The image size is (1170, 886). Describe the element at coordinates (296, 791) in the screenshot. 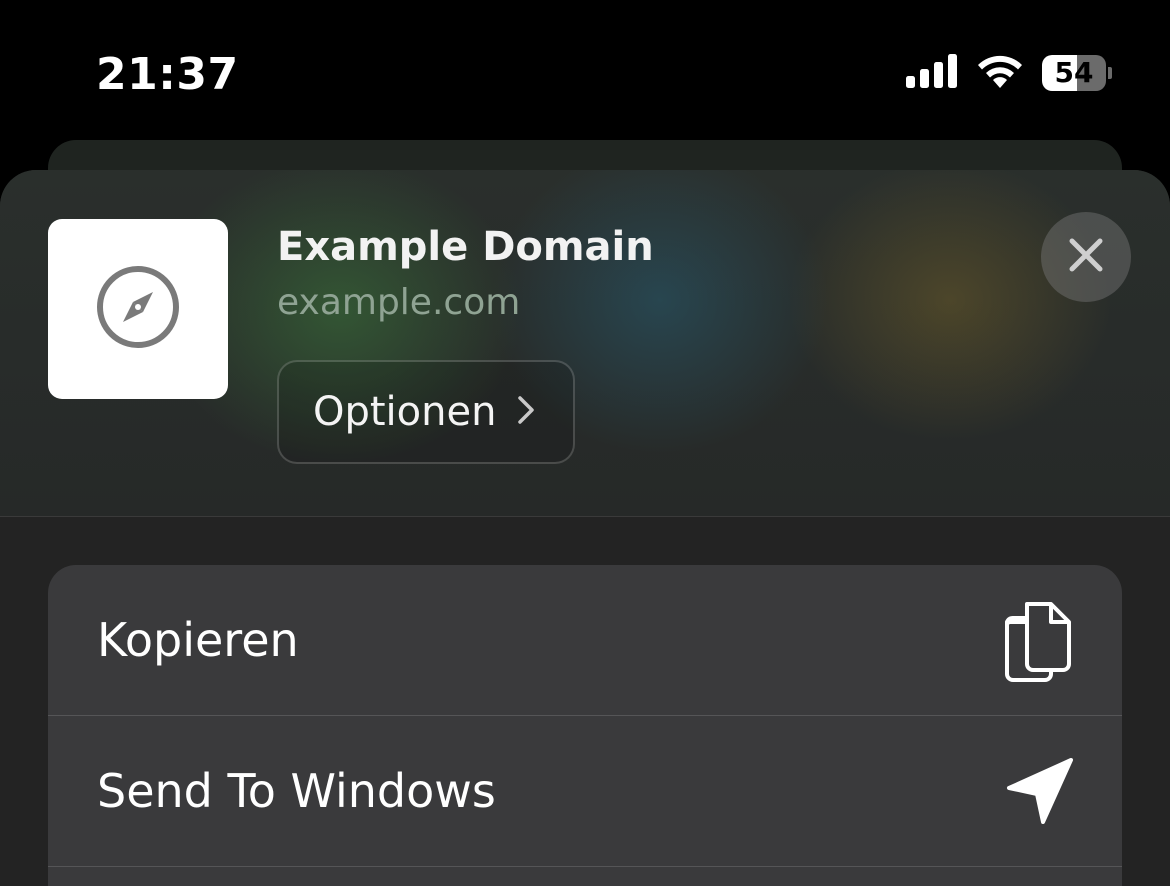

I see `action-label: Send To Windows` at that location.